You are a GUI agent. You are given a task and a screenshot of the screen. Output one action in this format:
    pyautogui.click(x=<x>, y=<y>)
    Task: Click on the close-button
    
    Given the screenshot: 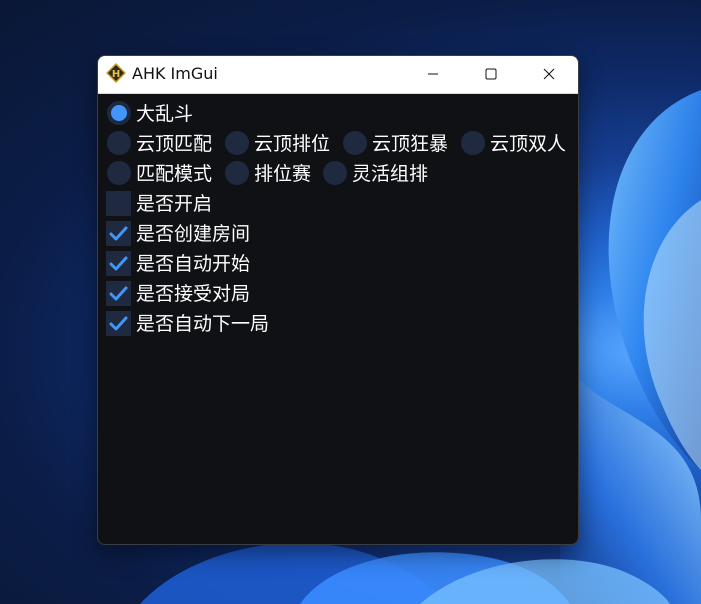 What is the action you would take?
    pyautogui.click(x=549, y=74)
    